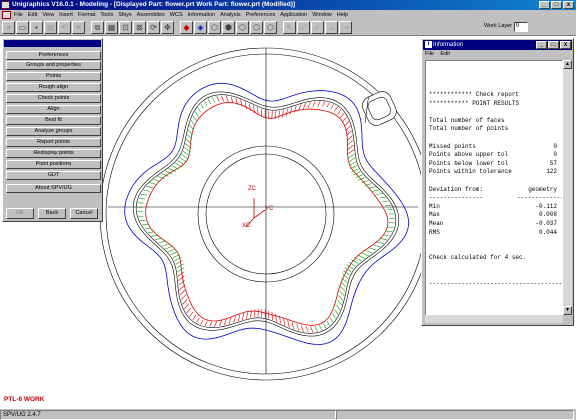 The width and height of the screenshot is (576, 420). What do you see at coordinates (493, 232) in the screenshot?
I see `info-line: RMS 0.044` at bounding box center [493, 232].